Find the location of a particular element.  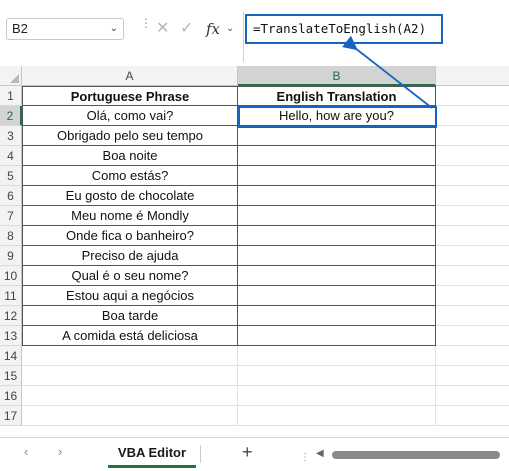

row-header-13: 13 is located at coordinates (11, 336).